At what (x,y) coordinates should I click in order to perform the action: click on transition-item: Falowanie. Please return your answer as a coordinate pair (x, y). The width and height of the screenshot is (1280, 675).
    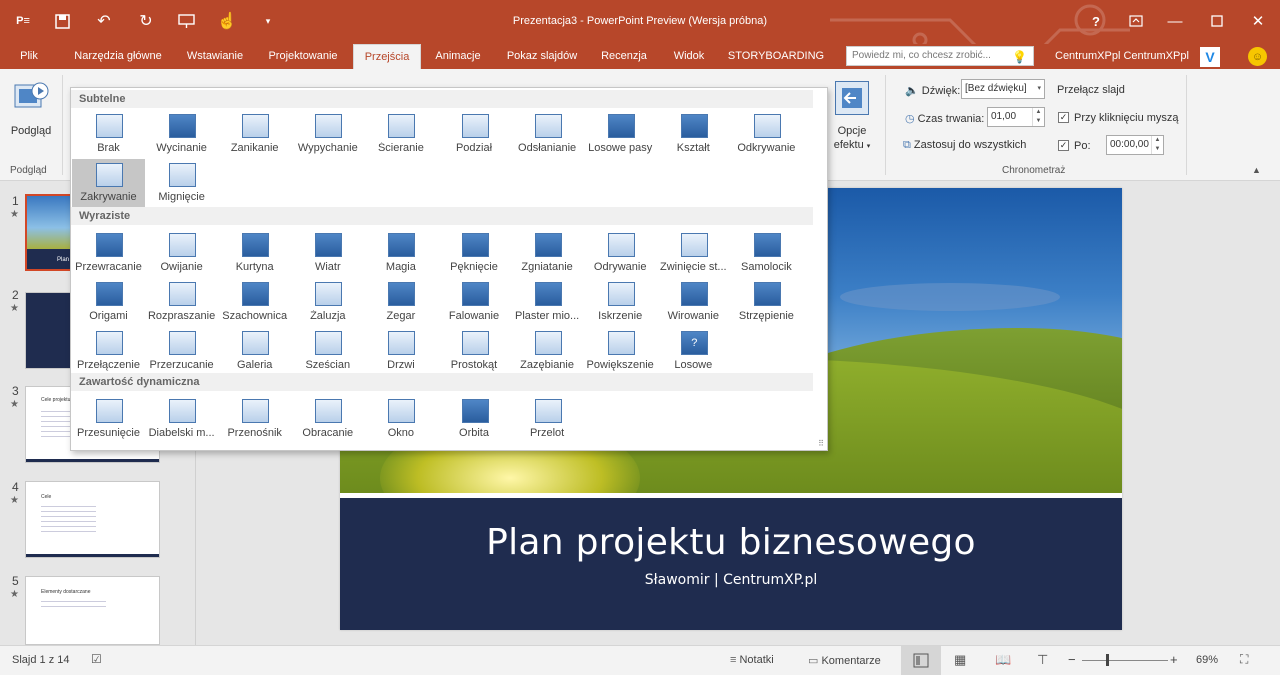
    Looking at the image, I should click on (474, 302).